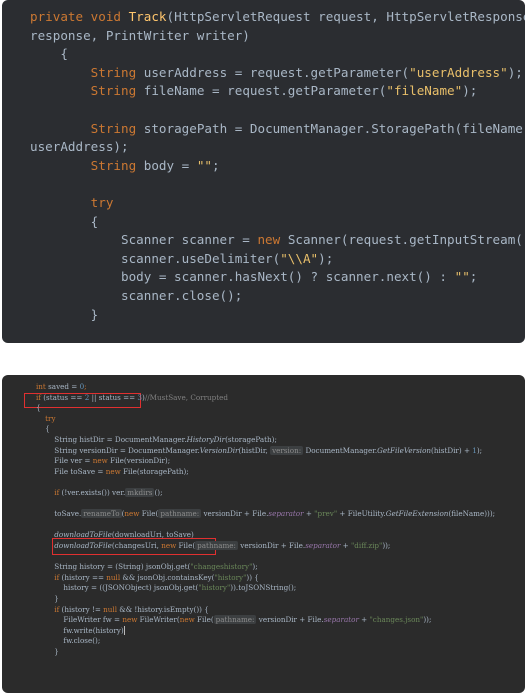 The image size is (527, 693). Describe the element at coordinates (221, 567) in the screenshot. I see `code-token: "changeshistory"` at that location.